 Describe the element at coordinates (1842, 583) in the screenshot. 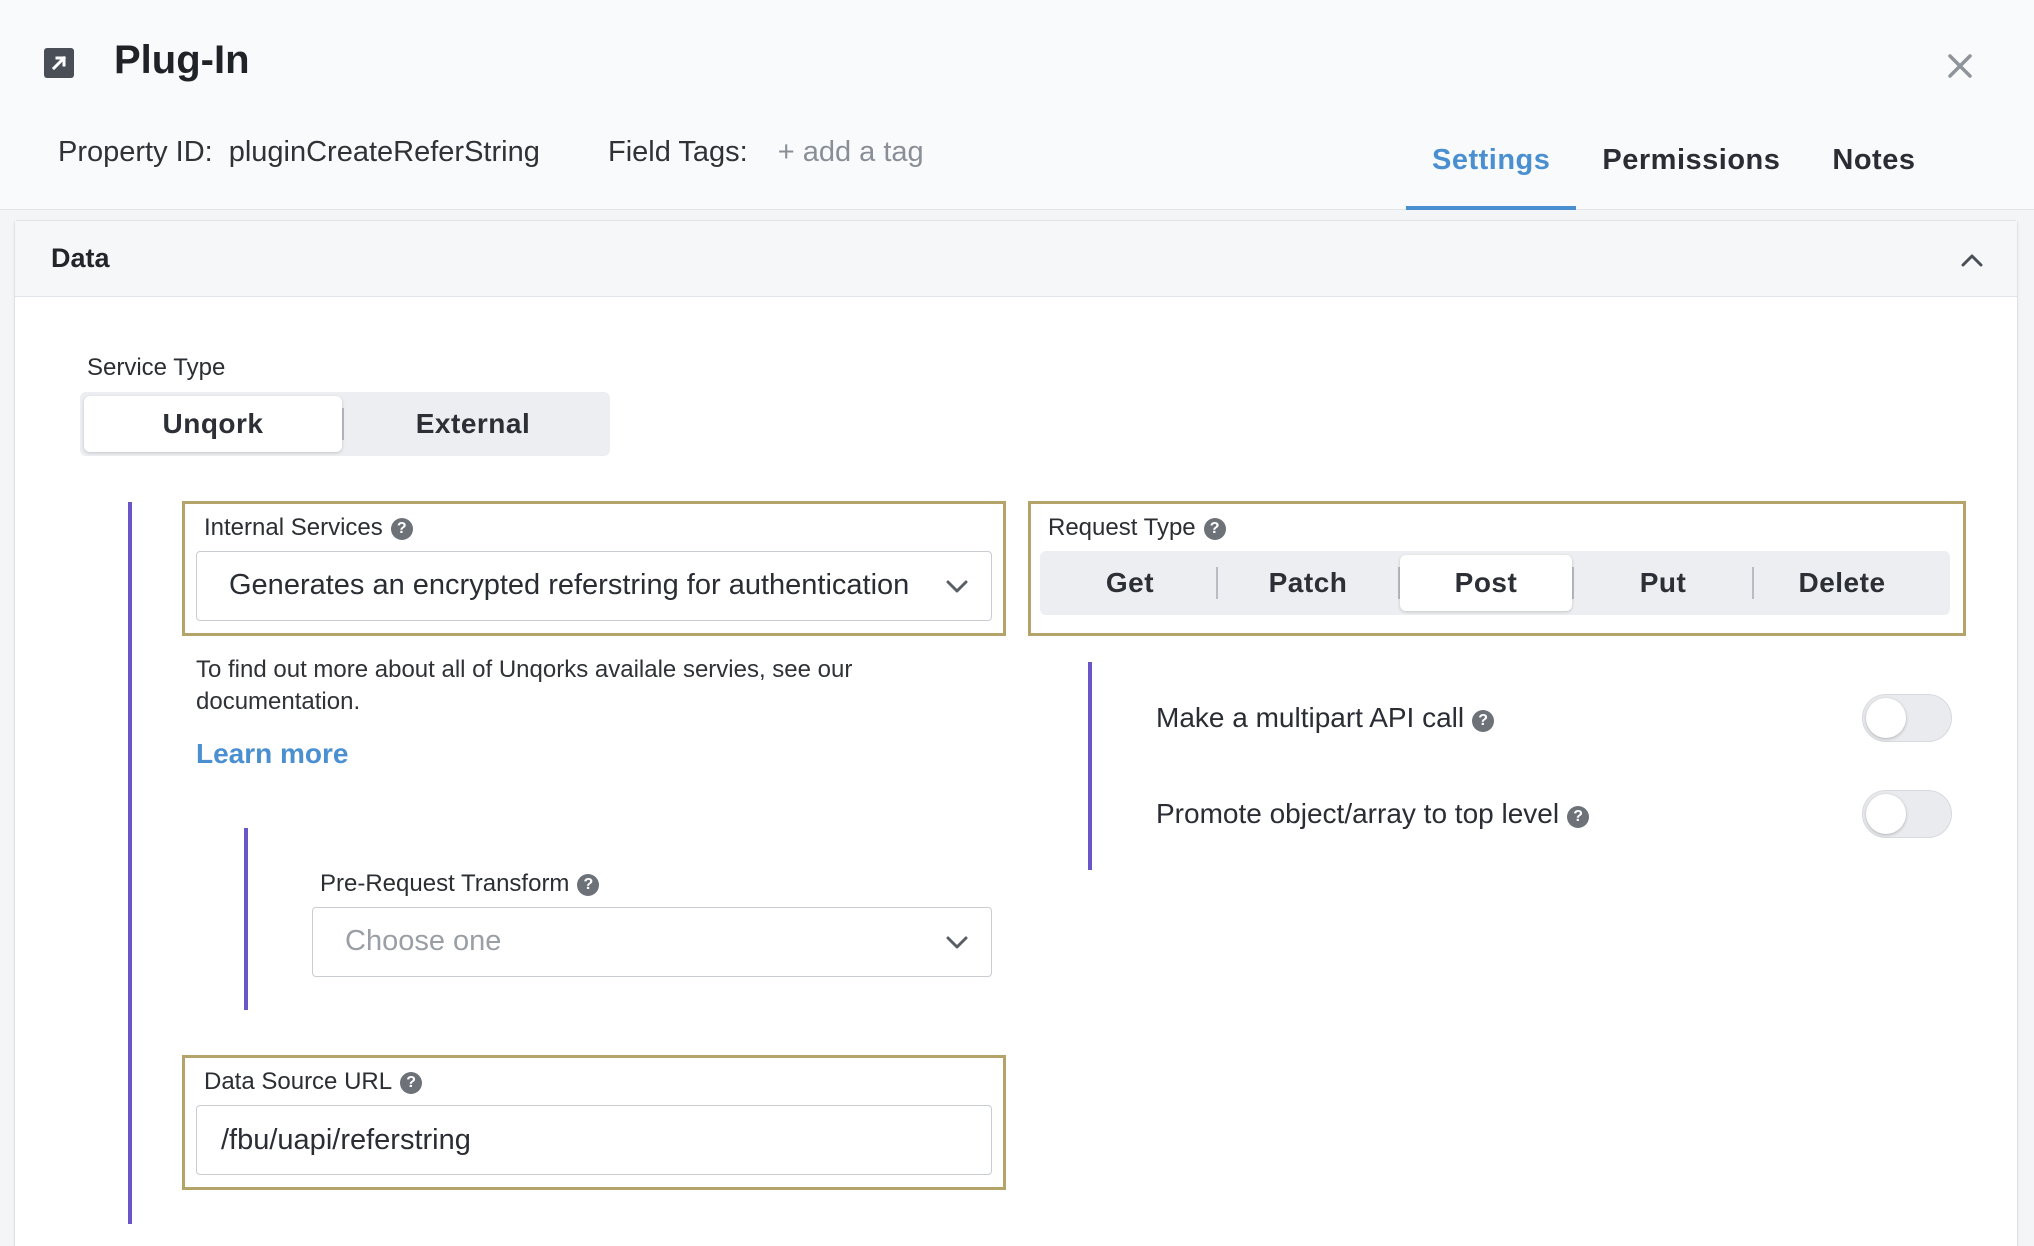

I see `request-type-delete: Delete` at that location.